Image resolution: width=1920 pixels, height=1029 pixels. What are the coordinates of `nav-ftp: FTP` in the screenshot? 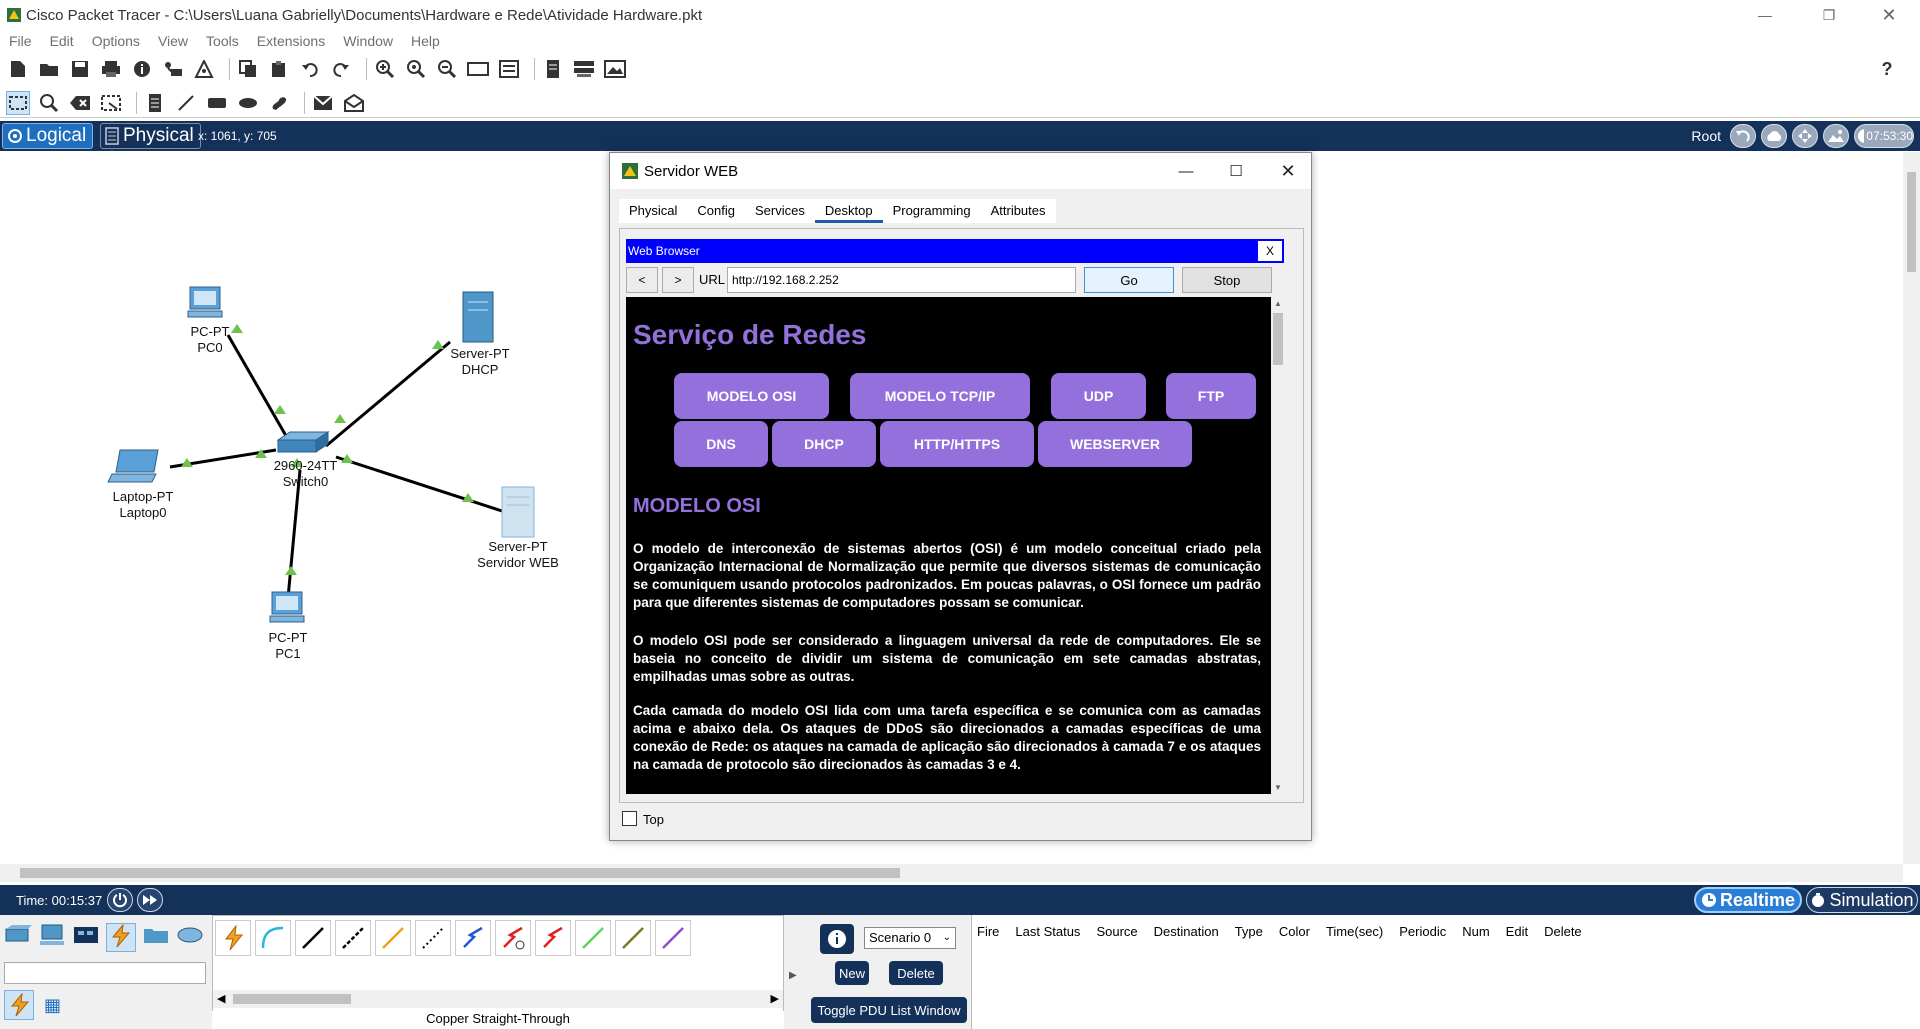 It's located at (1211, 396).